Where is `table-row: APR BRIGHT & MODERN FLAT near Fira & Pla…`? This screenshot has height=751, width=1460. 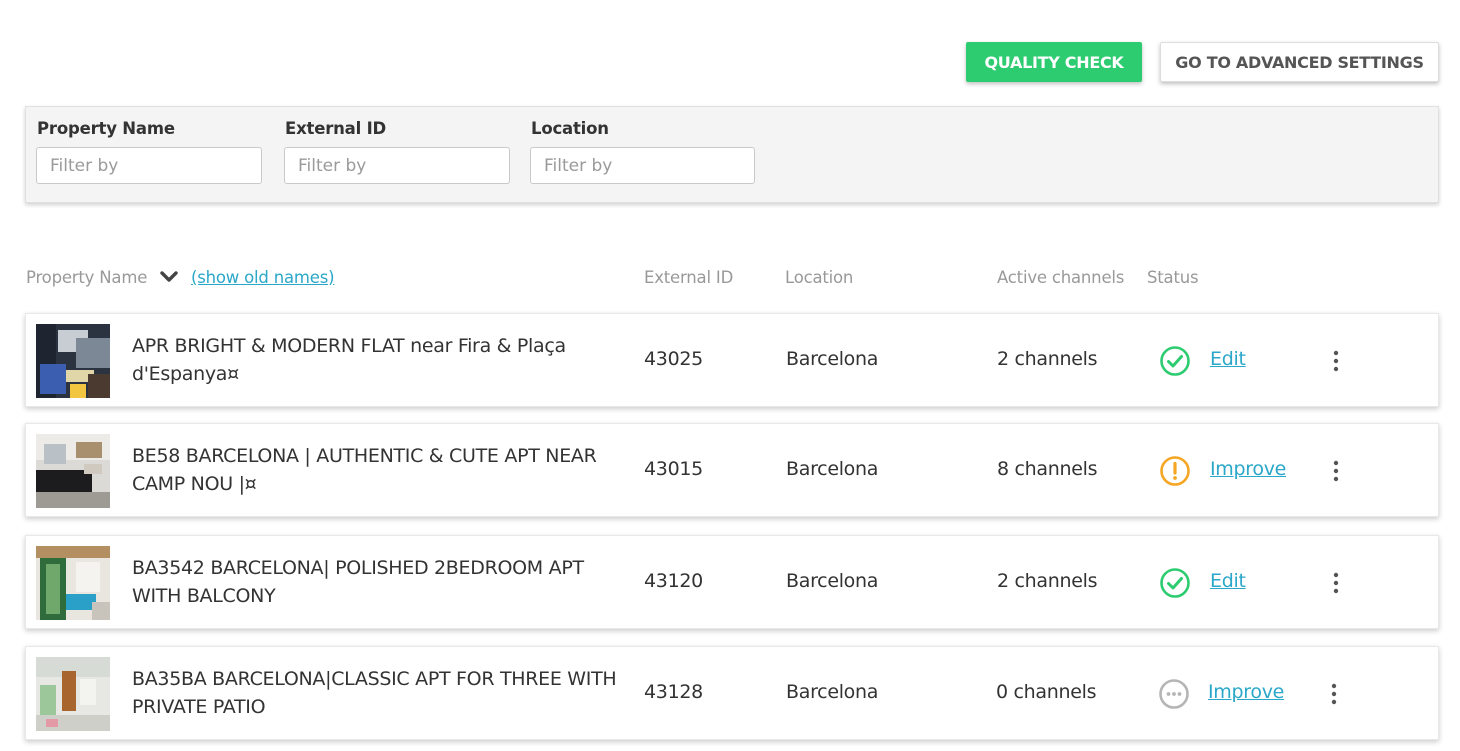
table-row: APR BRIGHT & MODERN FLAT near Fira & Pla… is located at coordinates (732, 360).